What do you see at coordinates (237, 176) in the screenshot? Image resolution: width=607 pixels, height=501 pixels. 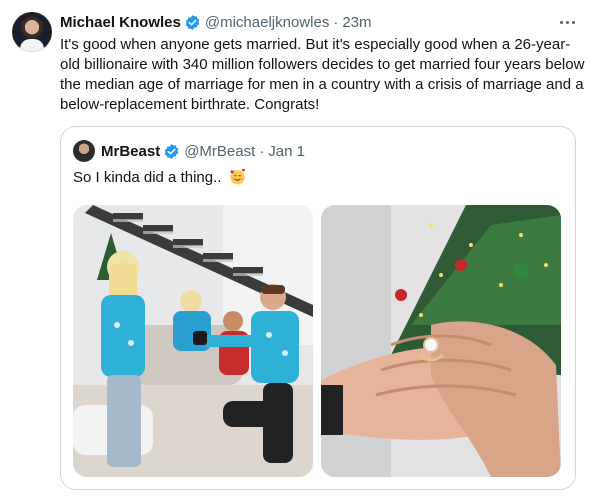 I see `smiling-face-with-hearts-emoji-icon` at bounding box center [237, 176].